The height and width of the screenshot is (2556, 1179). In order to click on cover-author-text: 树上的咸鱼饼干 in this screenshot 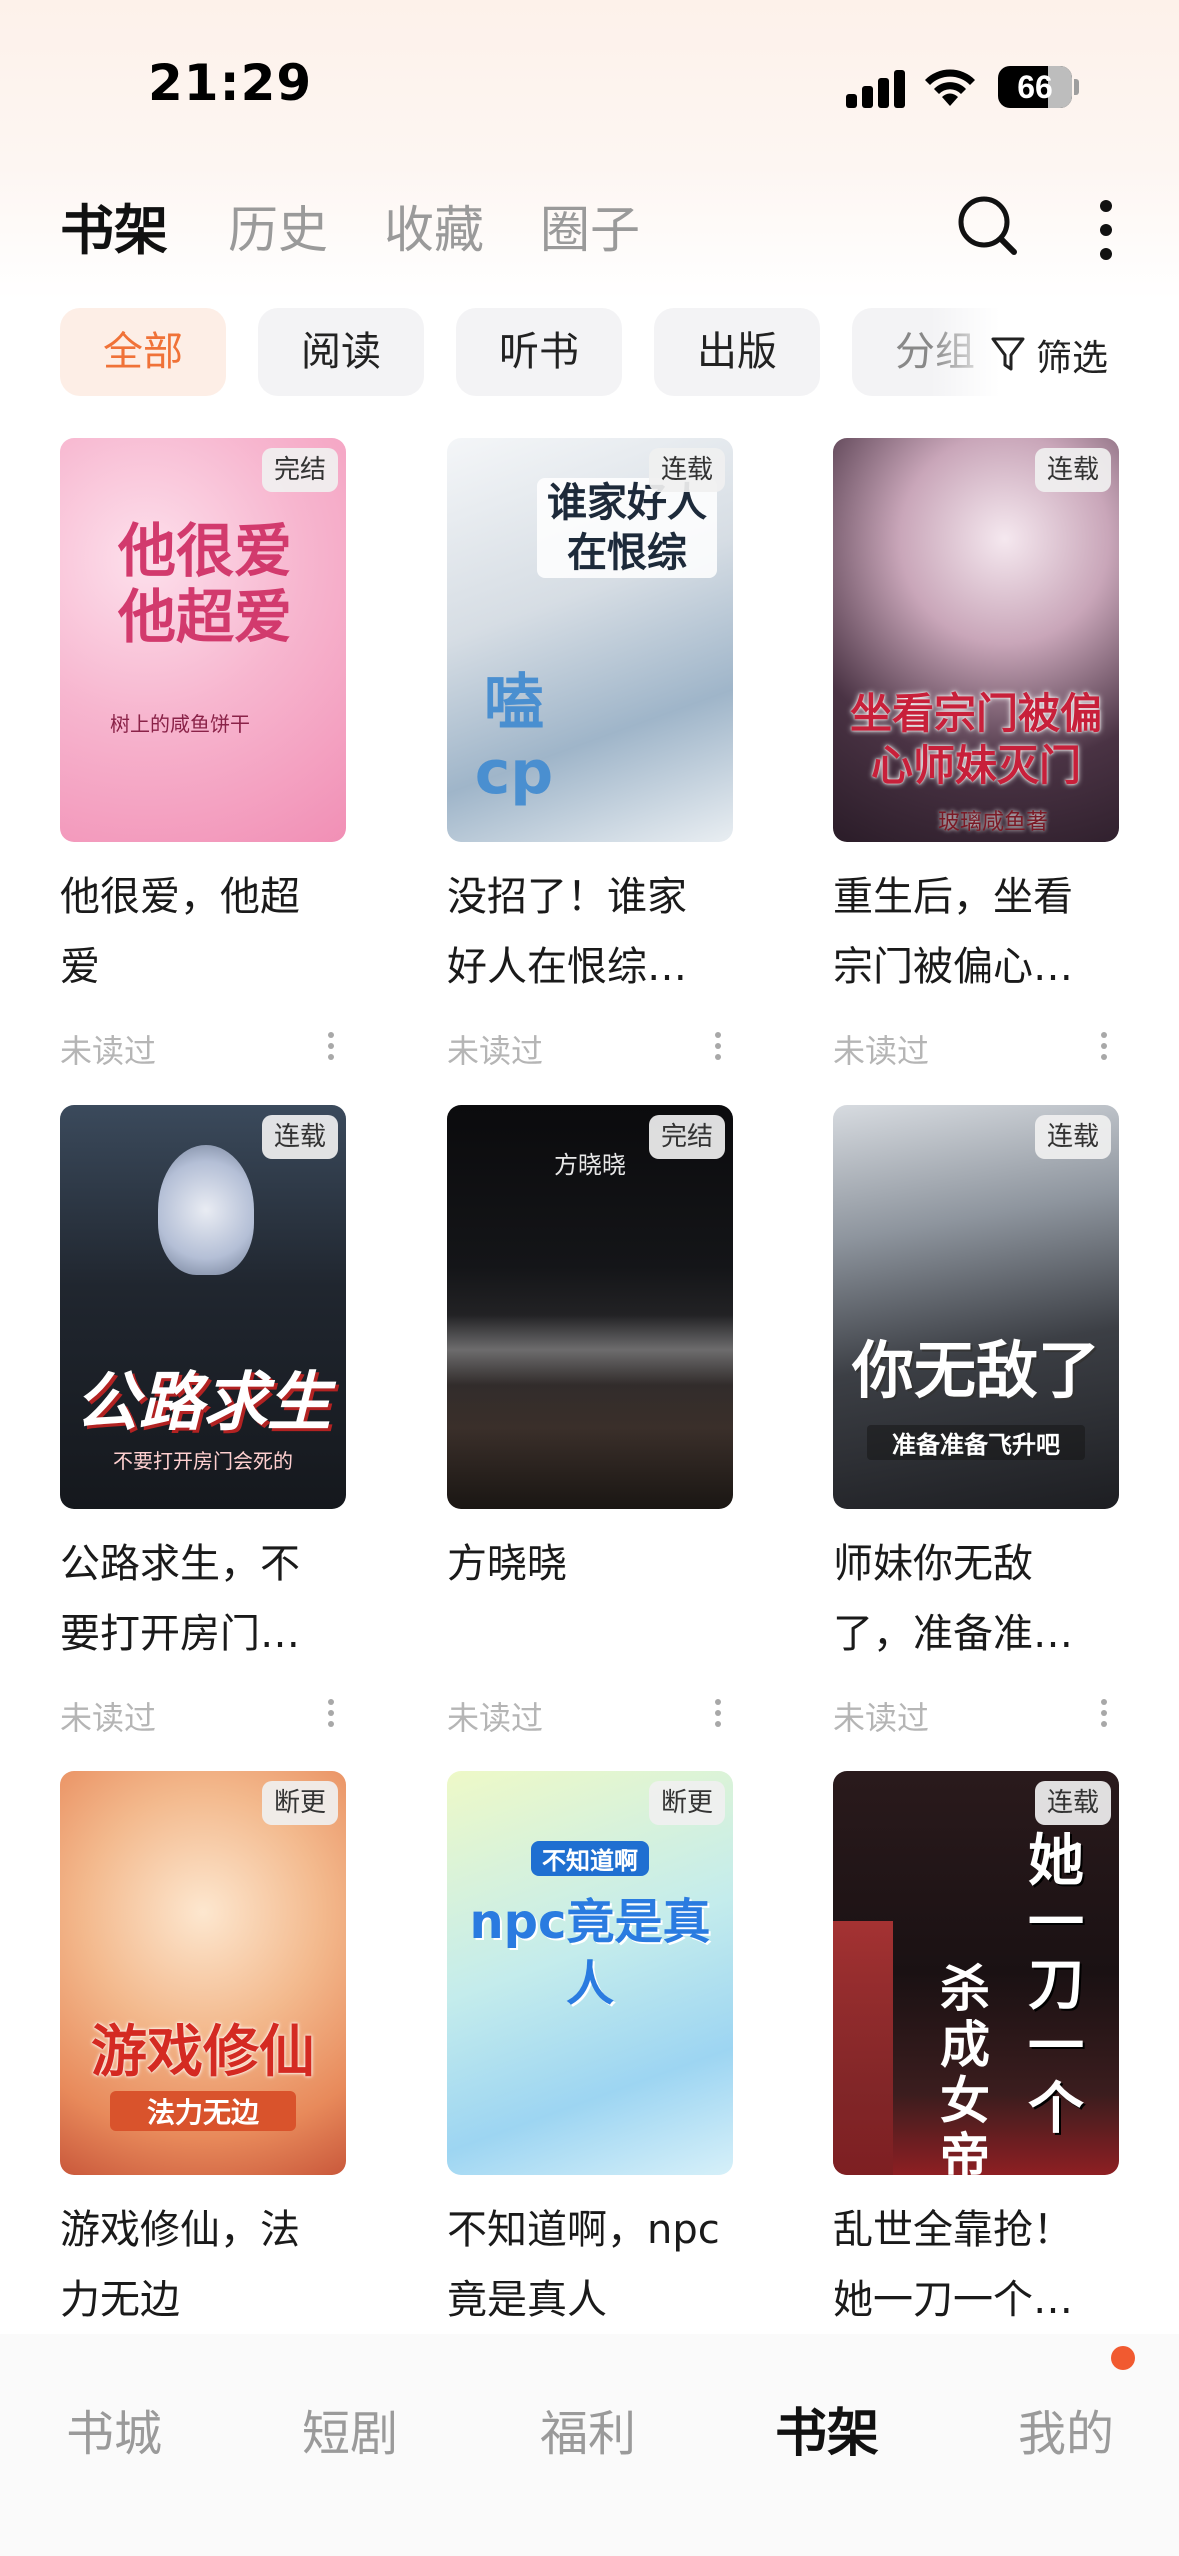, I will do `click(180, 724)`.